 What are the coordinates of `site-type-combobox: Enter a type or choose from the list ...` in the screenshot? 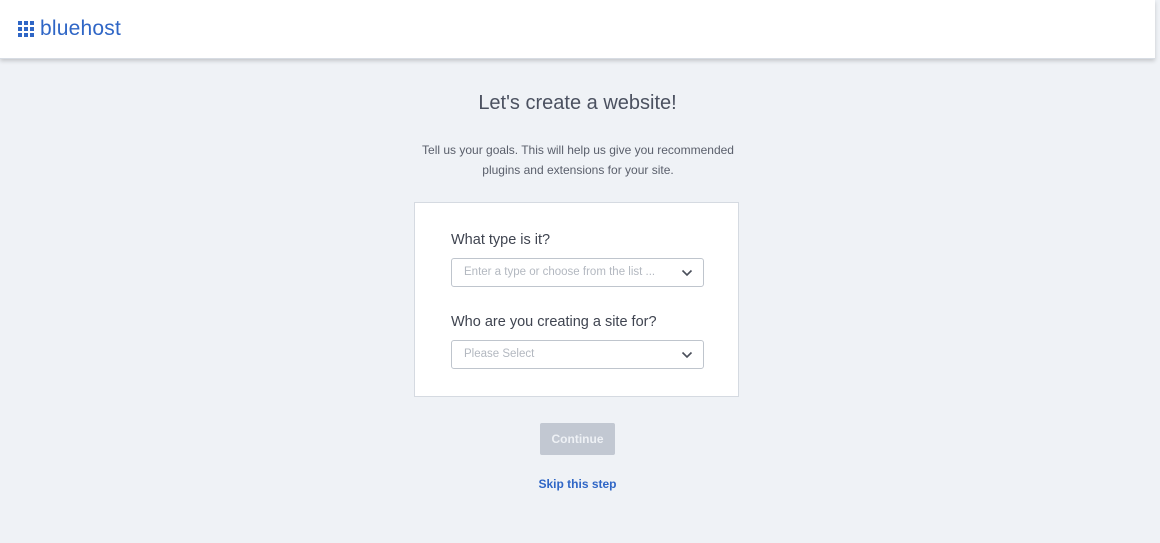 It's located at (577, 272).